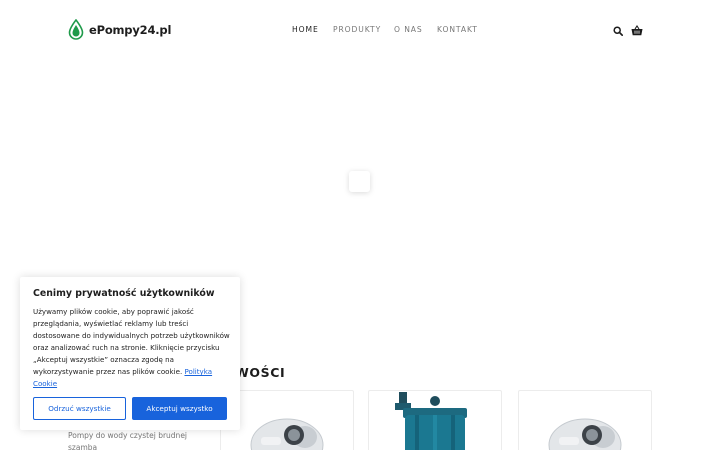  Describe the element at coordinates (359, 181) in the screenshot. I see `slider-loader` at that location.